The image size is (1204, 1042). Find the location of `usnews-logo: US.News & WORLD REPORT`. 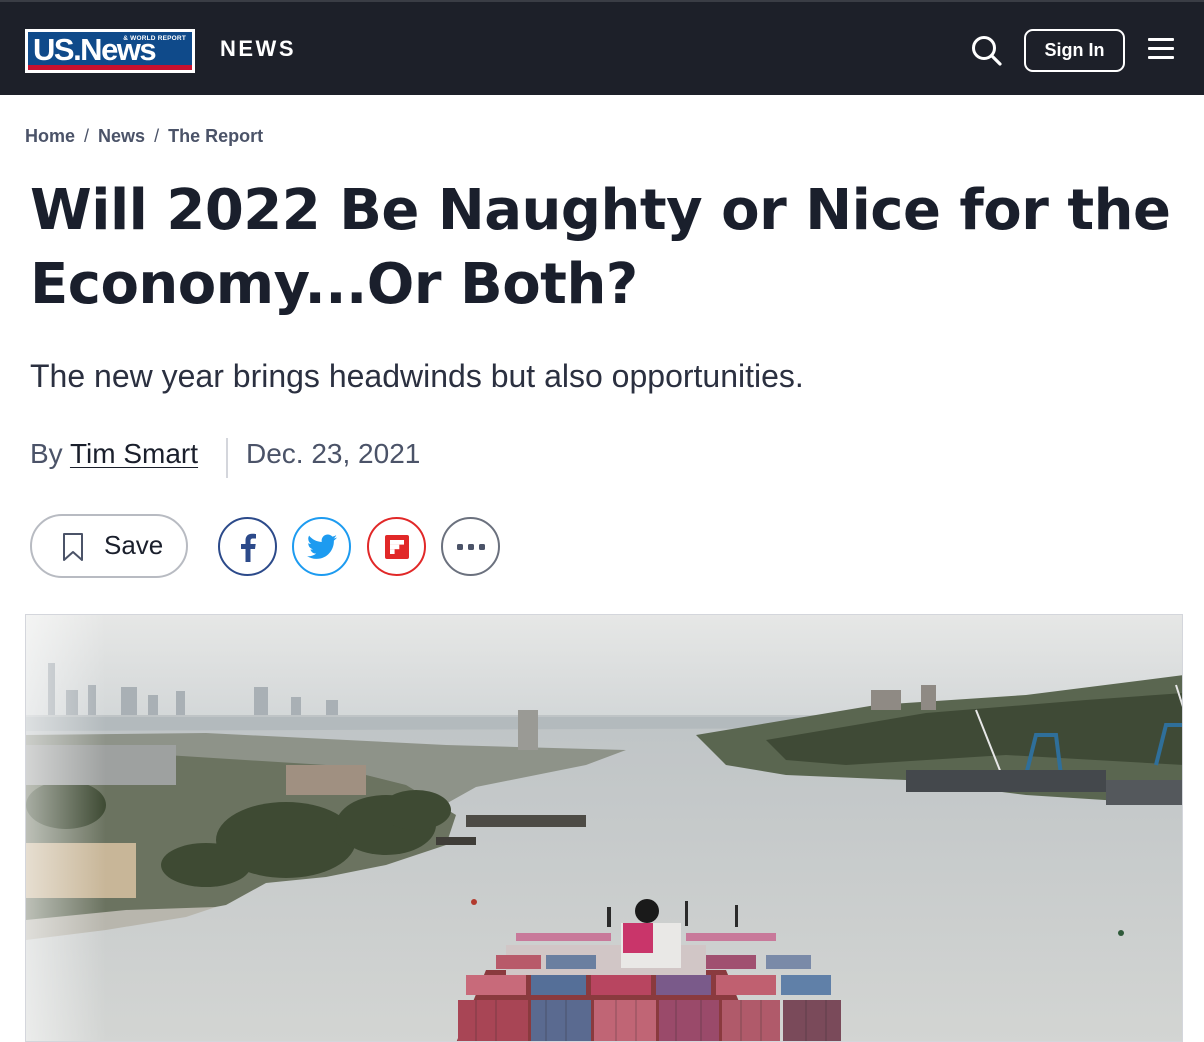

usnews-logo: US.News & WORLD REPORT is located at coordinates (110, 51).